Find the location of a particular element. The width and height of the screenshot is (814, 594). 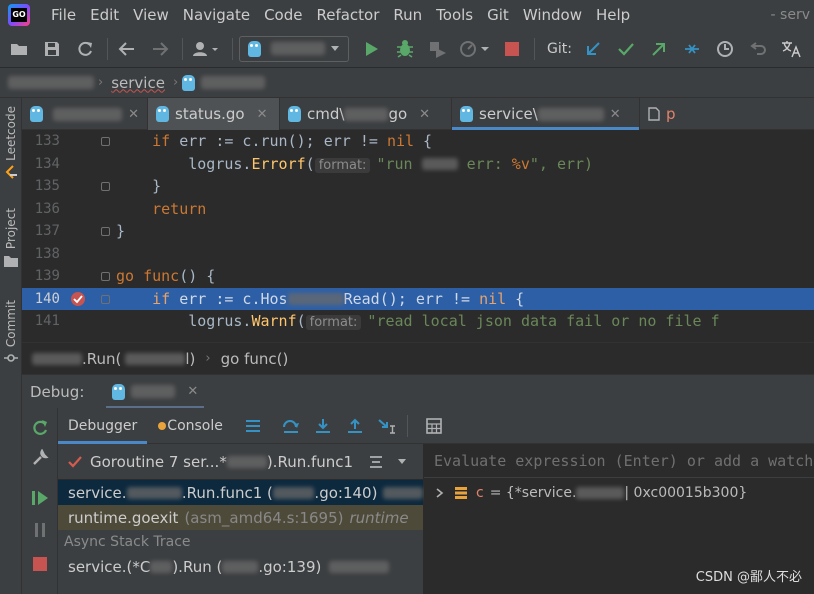

menu-window: Window is located at coordinates (552, 15).